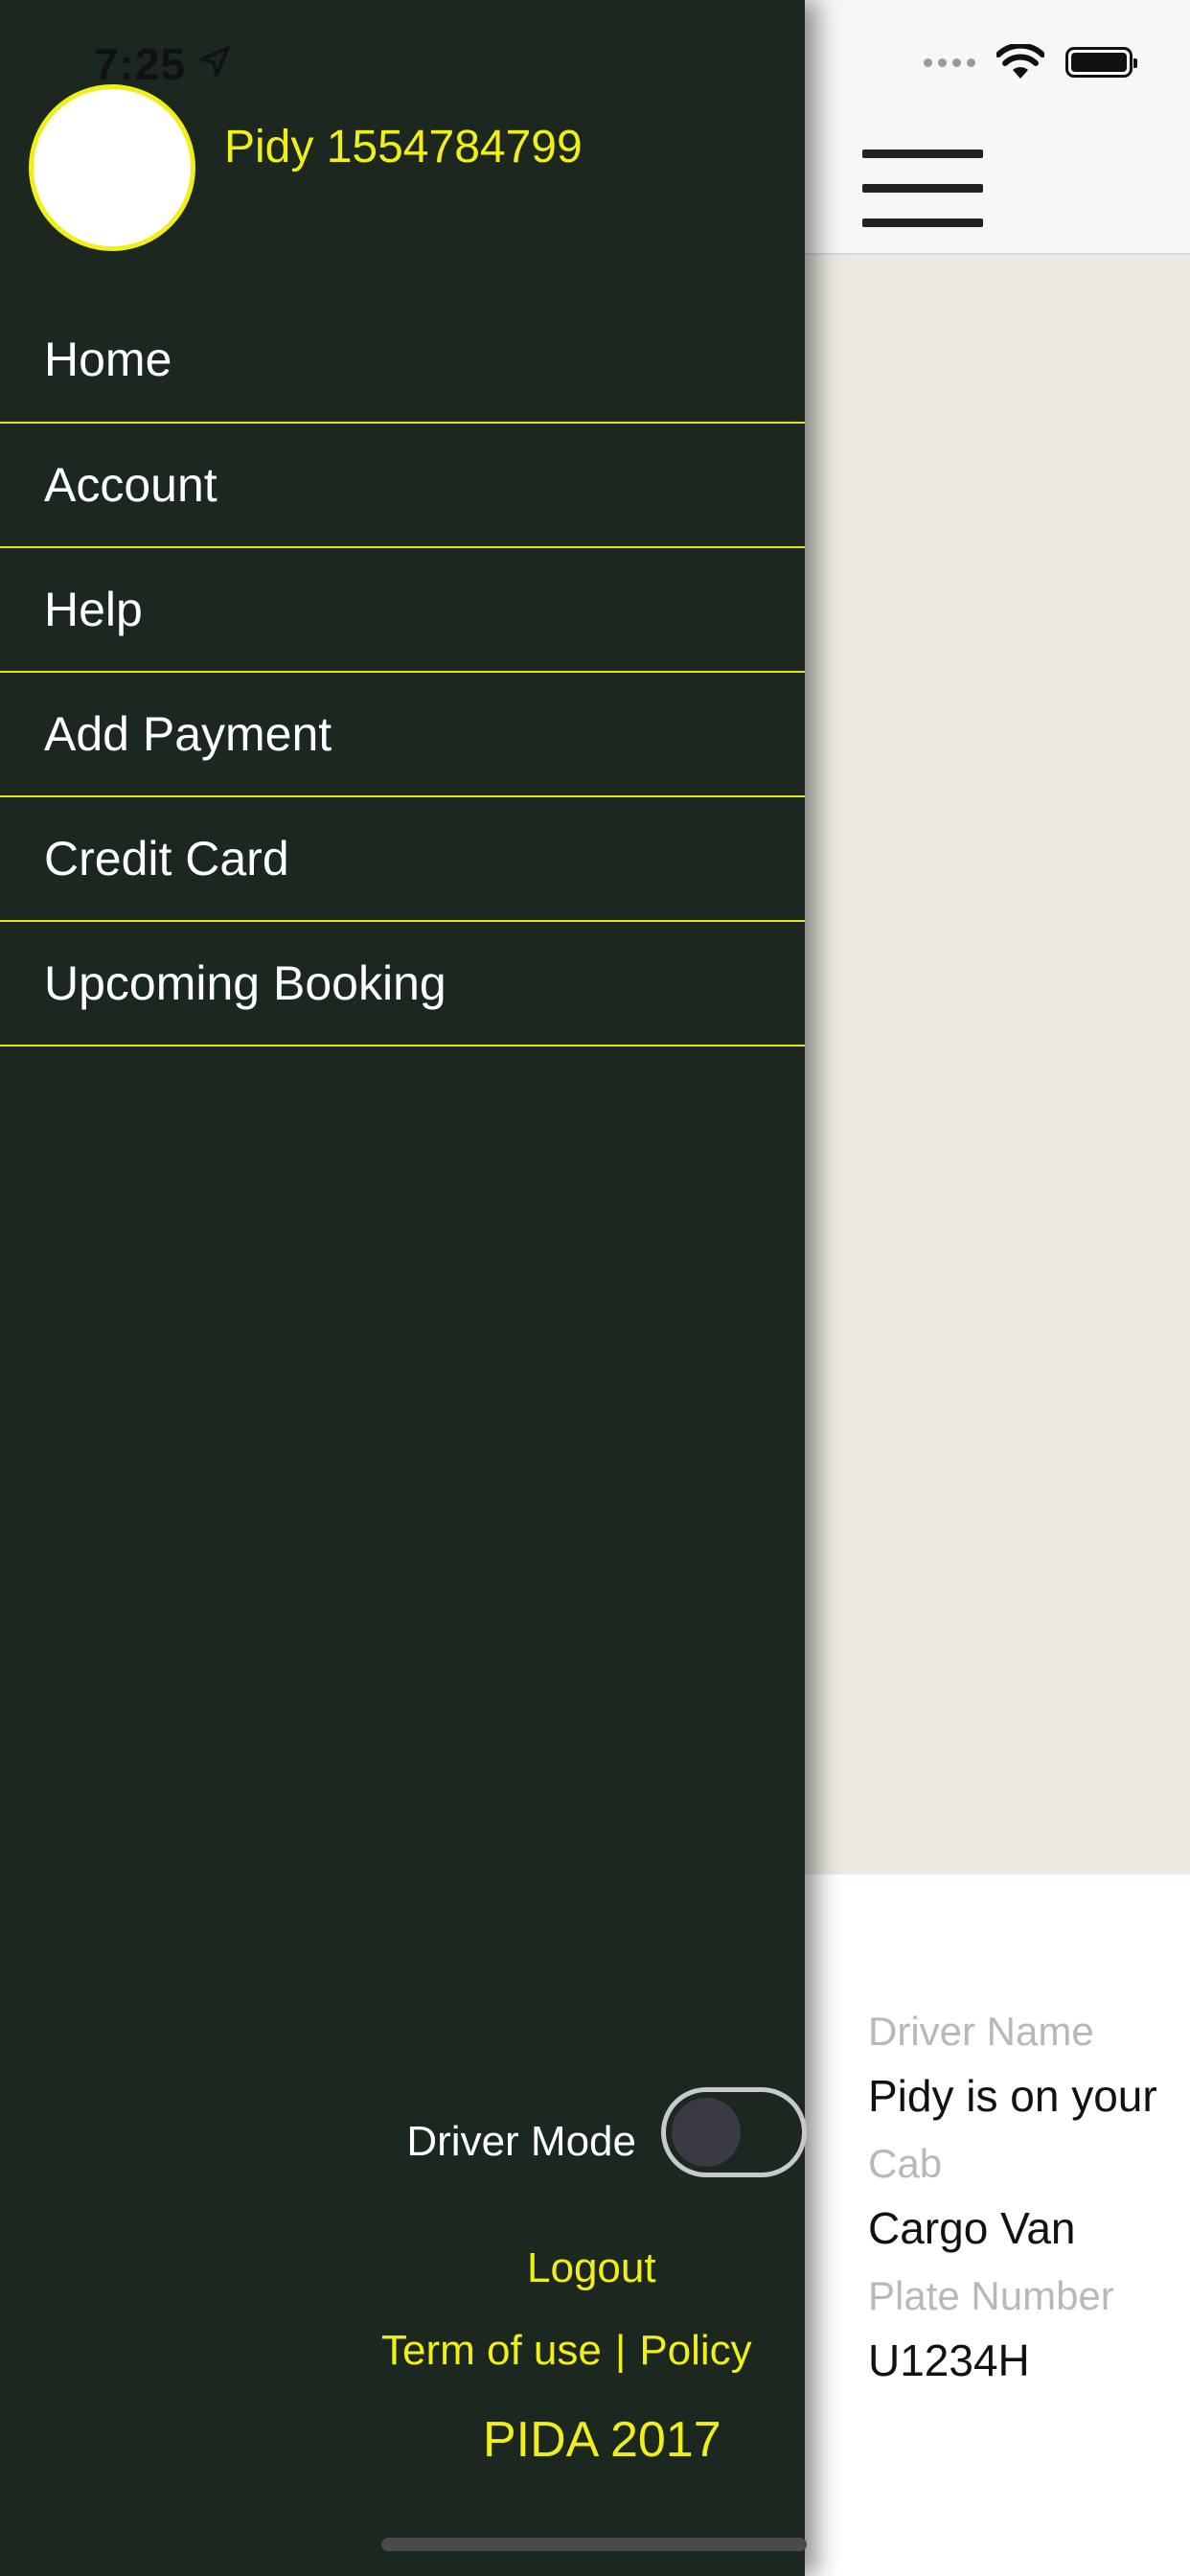 Image resolution: width=1190 pixels, height=2576 pixels. Describe the element at coordinates (403, 486) in the screenshot. I see `menu-item-account: Account` at that location.